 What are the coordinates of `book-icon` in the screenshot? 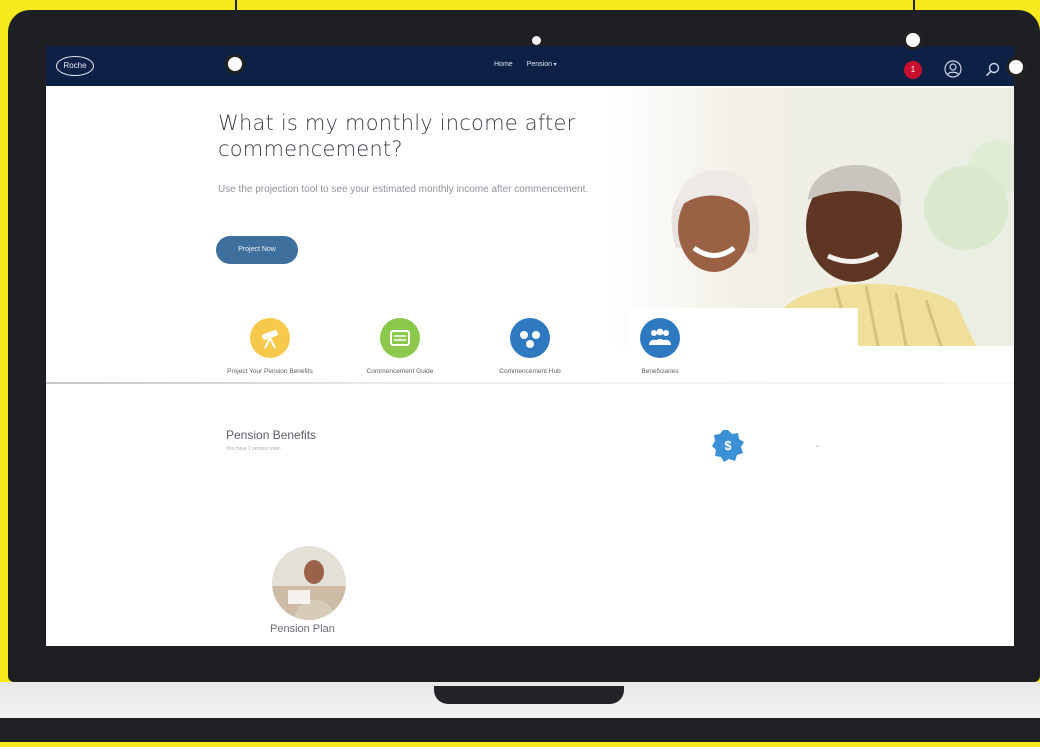 It's located at (400, 338).